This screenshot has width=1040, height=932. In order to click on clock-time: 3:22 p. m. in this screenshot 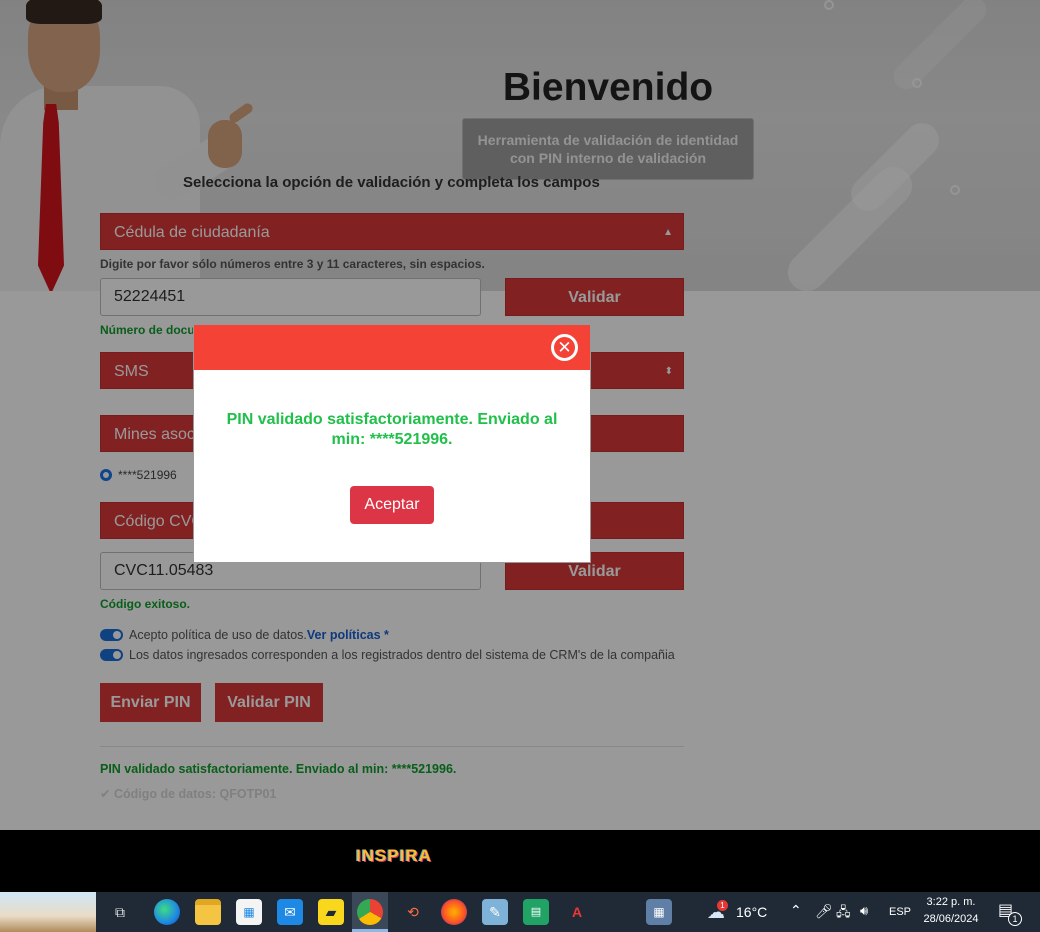, I will do `click(951, 902)`.